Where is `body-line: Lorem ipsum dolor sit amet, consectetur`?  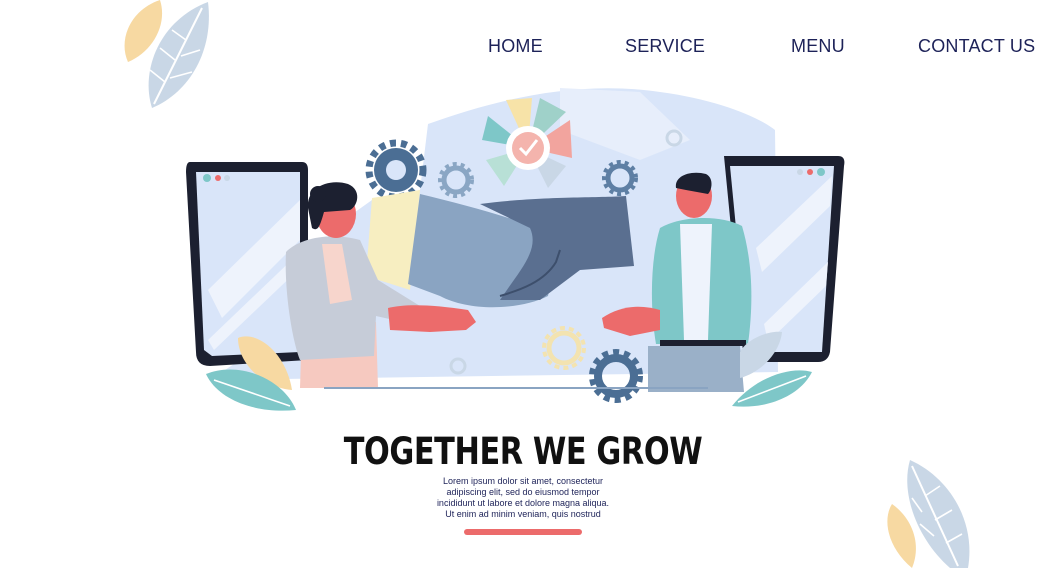
body-line: Lorem ipsum dolor sit amet, consectetur is located at coordinates (523, 481).